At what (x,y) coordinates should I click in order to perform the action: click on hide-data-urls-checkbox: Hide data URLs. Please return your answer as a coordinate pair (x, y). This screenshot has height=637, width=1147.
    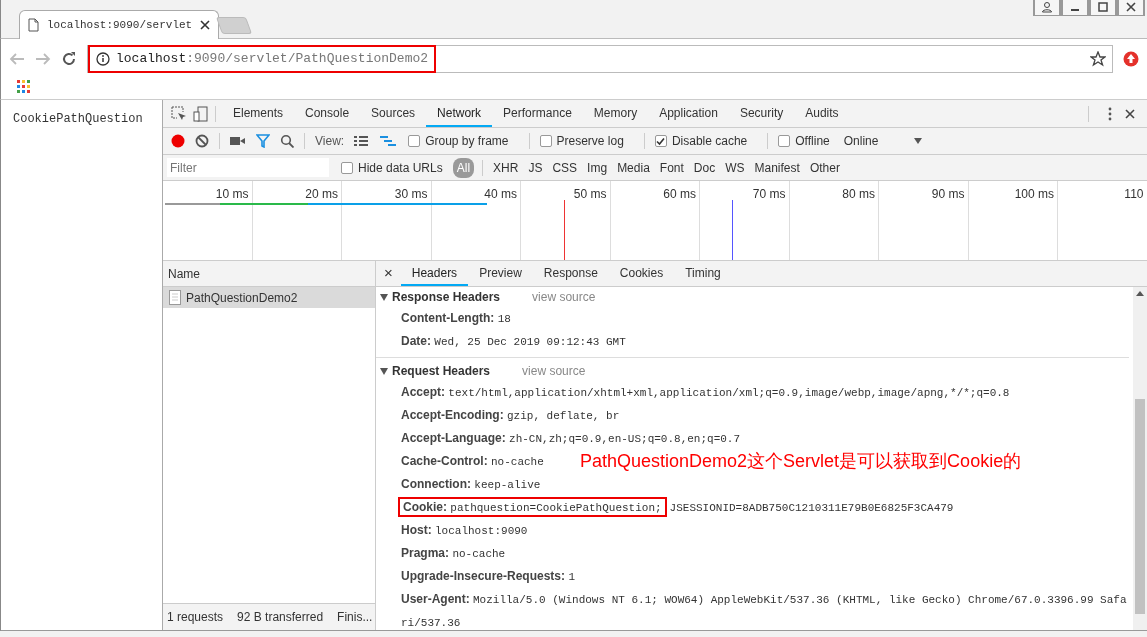
    Looking at the image, I should click on (392, 167).